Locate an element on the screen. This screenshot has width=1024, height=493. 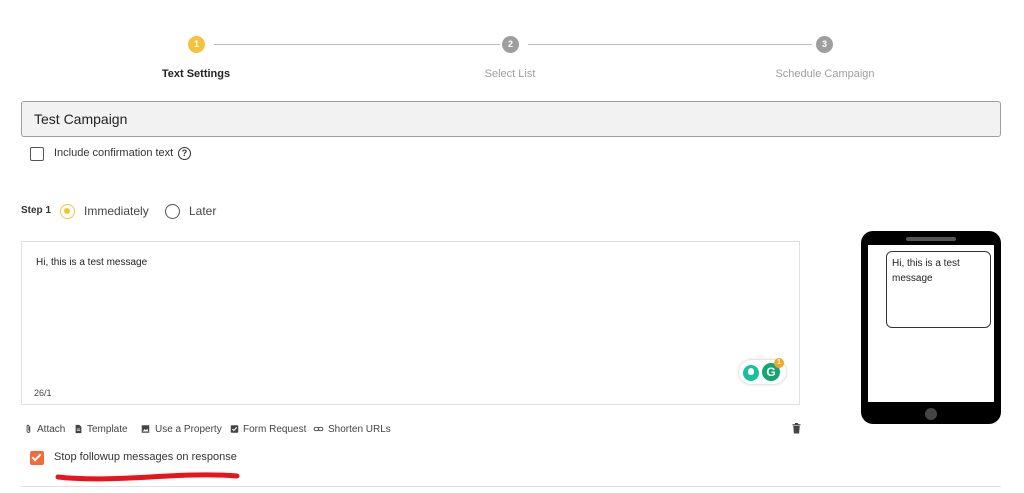
image-icon is located at coordinates (145, 429).